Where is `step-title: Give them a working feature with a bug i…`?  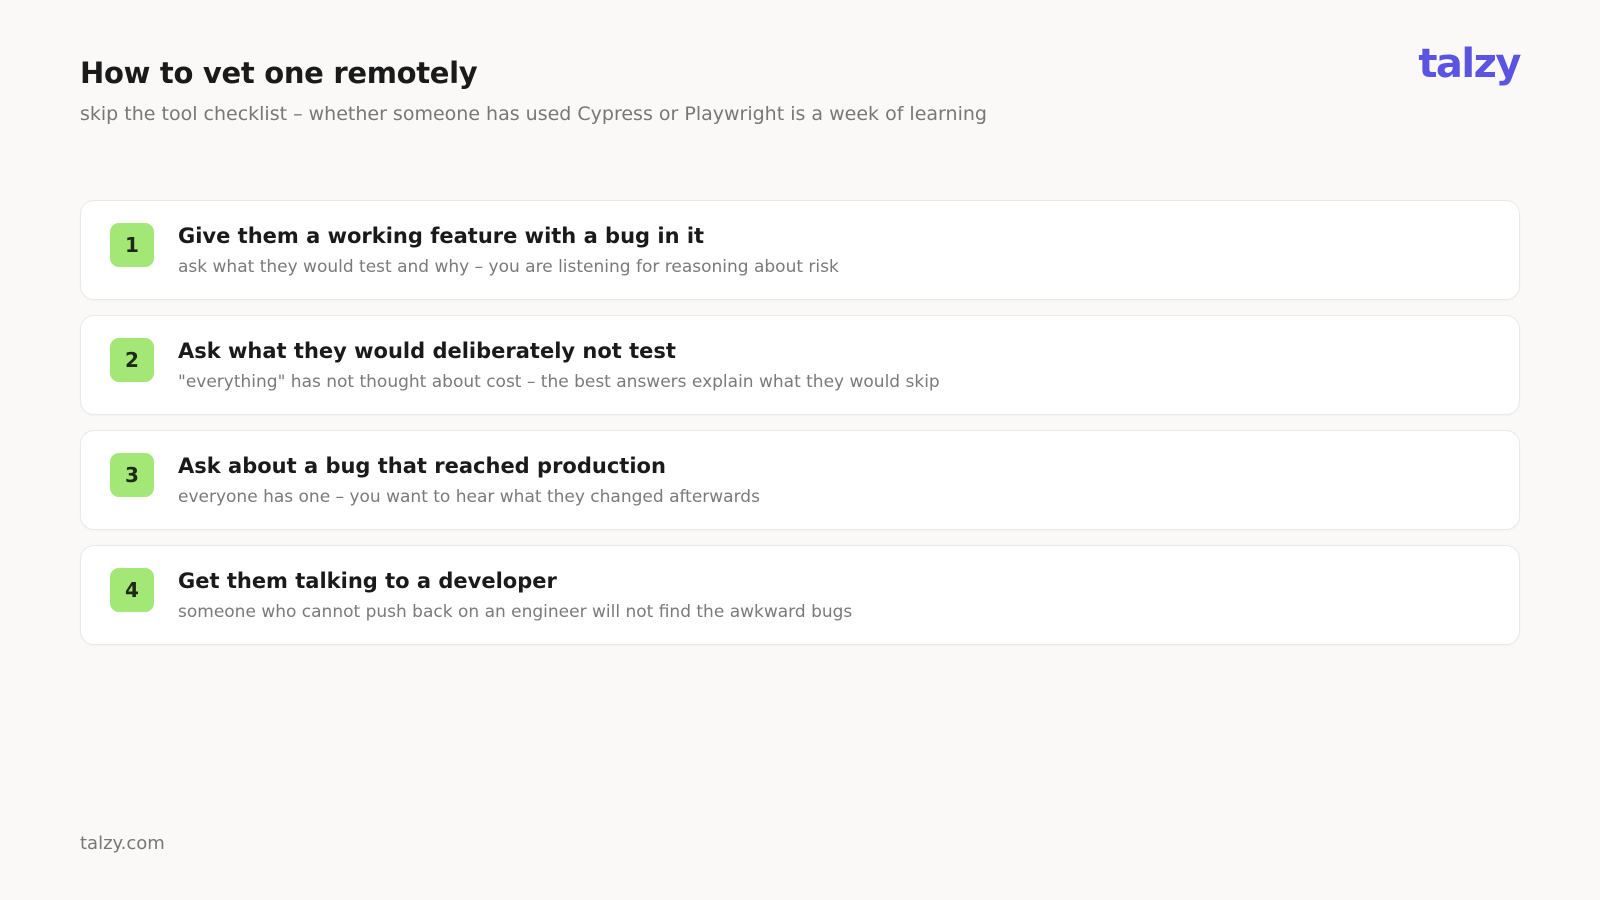 step-title: Give them a working feature with a bug i… is located at coordinates (441, 236).